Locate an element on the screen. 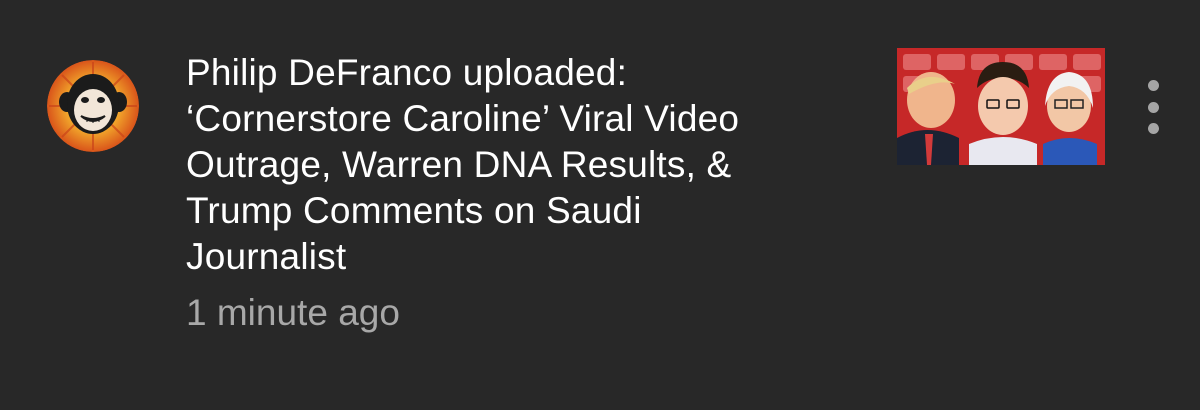 Image resolution: width=1200 pixels, height=410 pixels. monkey-logo-icon is located at coordinates (93, 106).